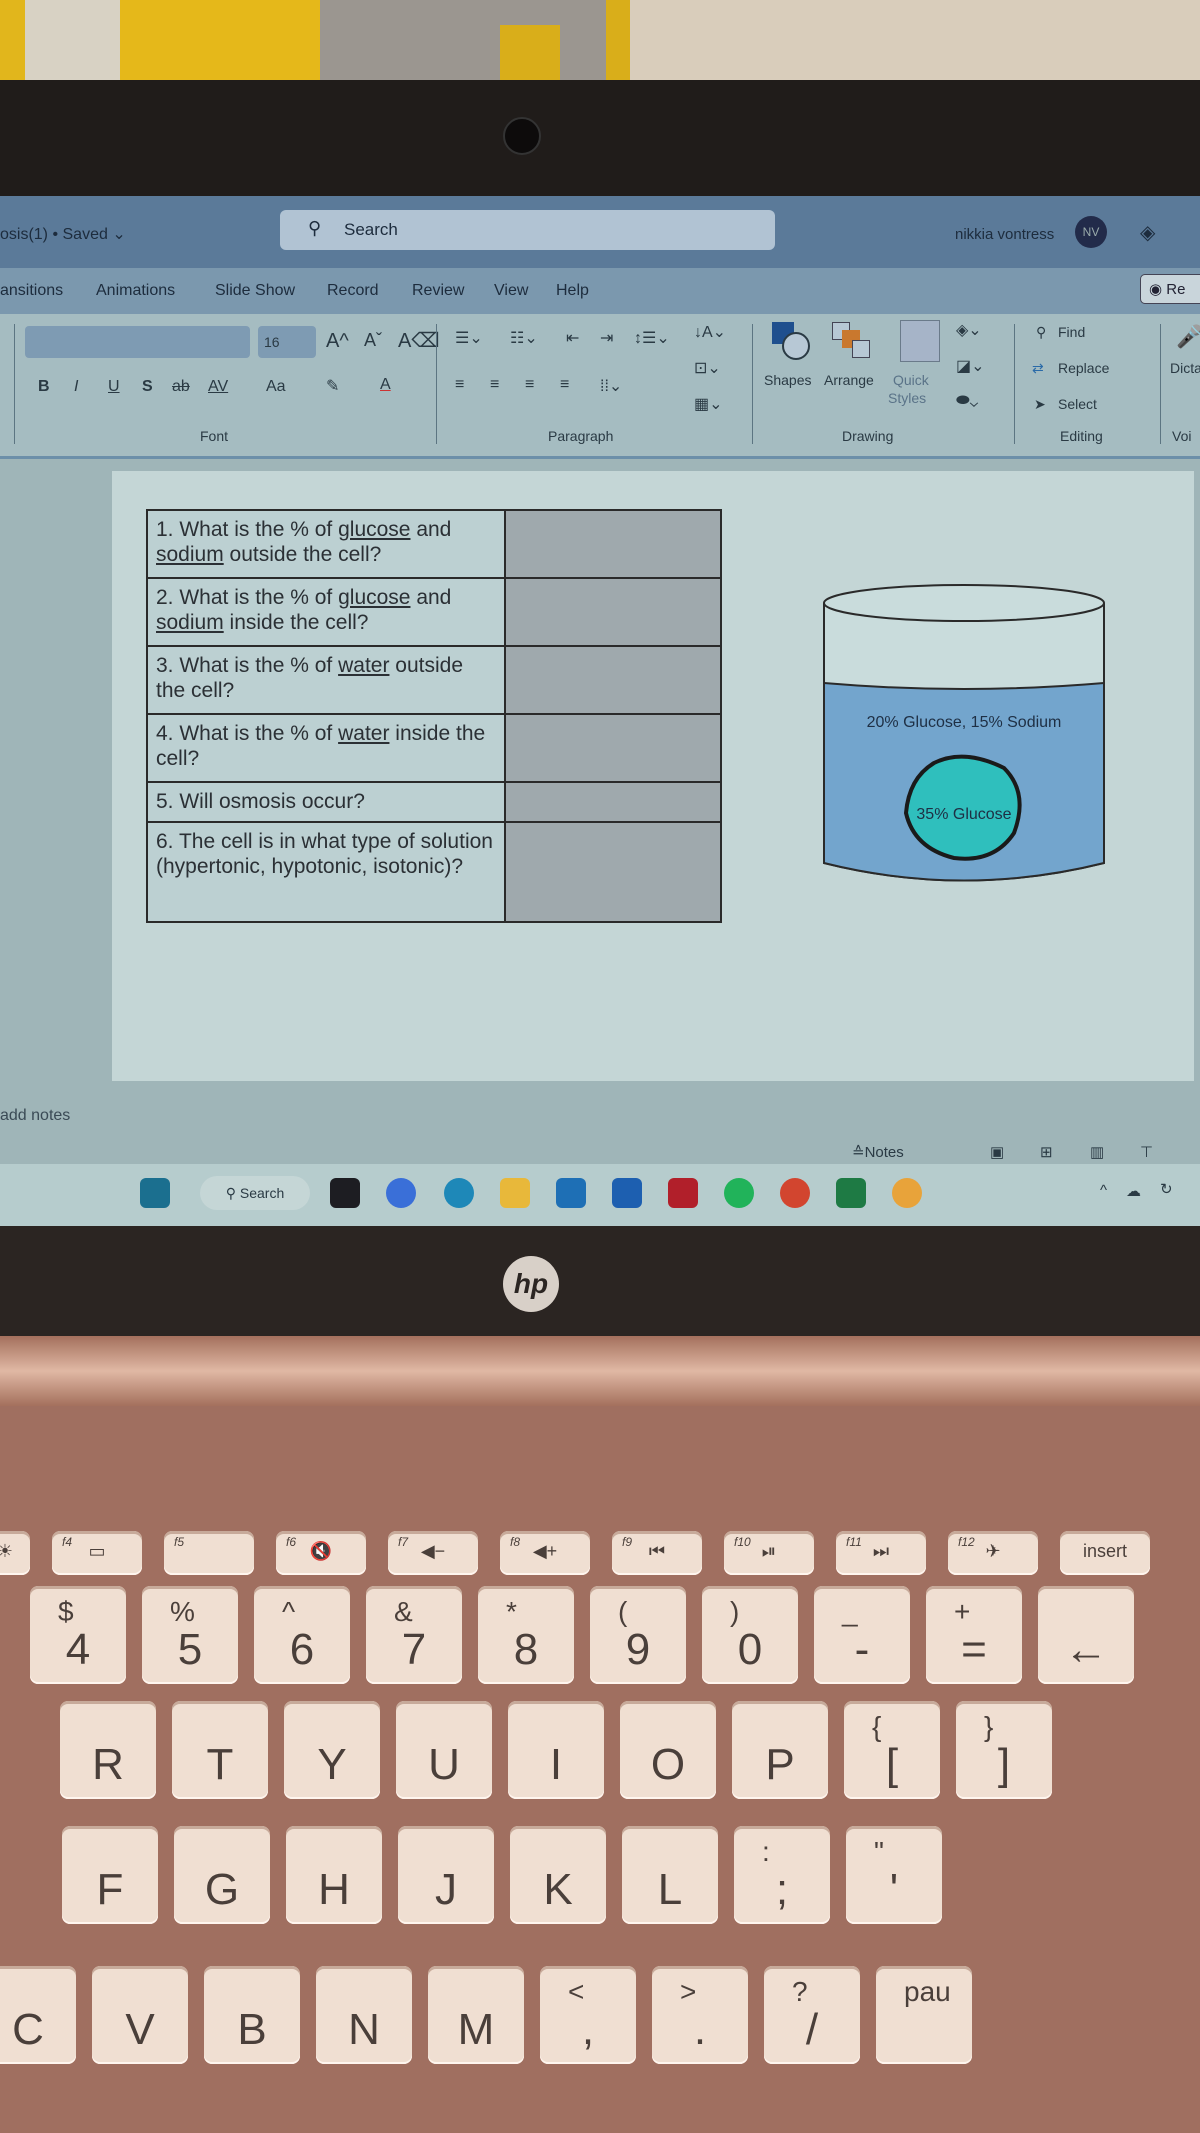  Describe the element at coordinates (181, 387) in the screenshot. I see `strikethrough-button: ab` at that location.